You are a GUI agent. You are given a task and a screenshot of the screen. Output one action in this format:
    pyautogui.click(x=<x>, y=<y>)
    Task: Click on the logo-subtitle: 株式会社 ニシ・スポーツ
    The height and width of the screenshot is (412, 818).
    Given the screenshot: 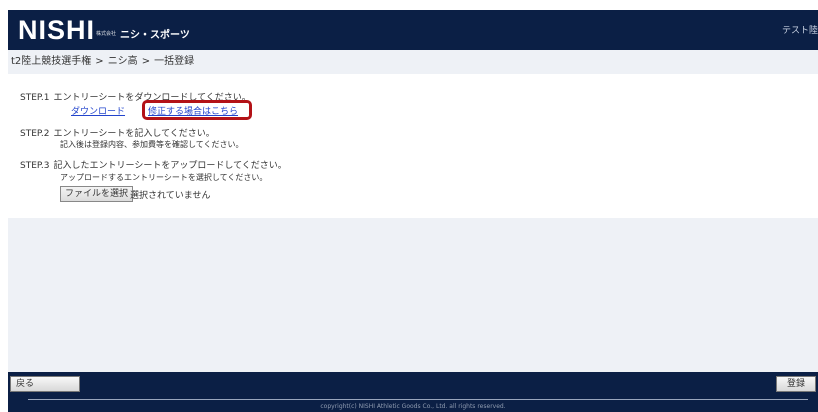 What is the action you would take?
    pyautogui.click(x=143, y=33)
    